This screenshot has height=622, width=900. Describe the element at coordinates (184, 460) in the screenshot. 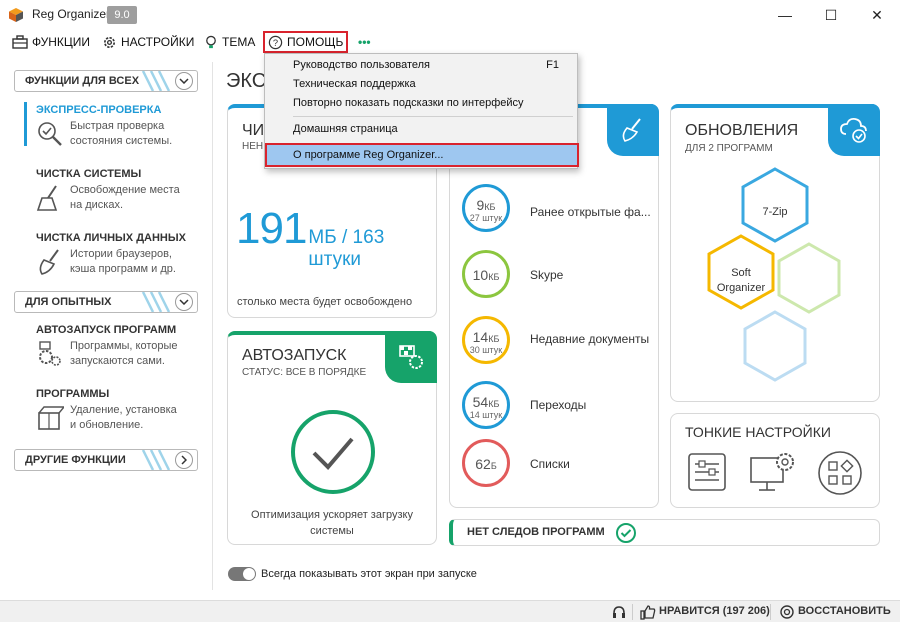

I see `chevron-right-icon` at that location.